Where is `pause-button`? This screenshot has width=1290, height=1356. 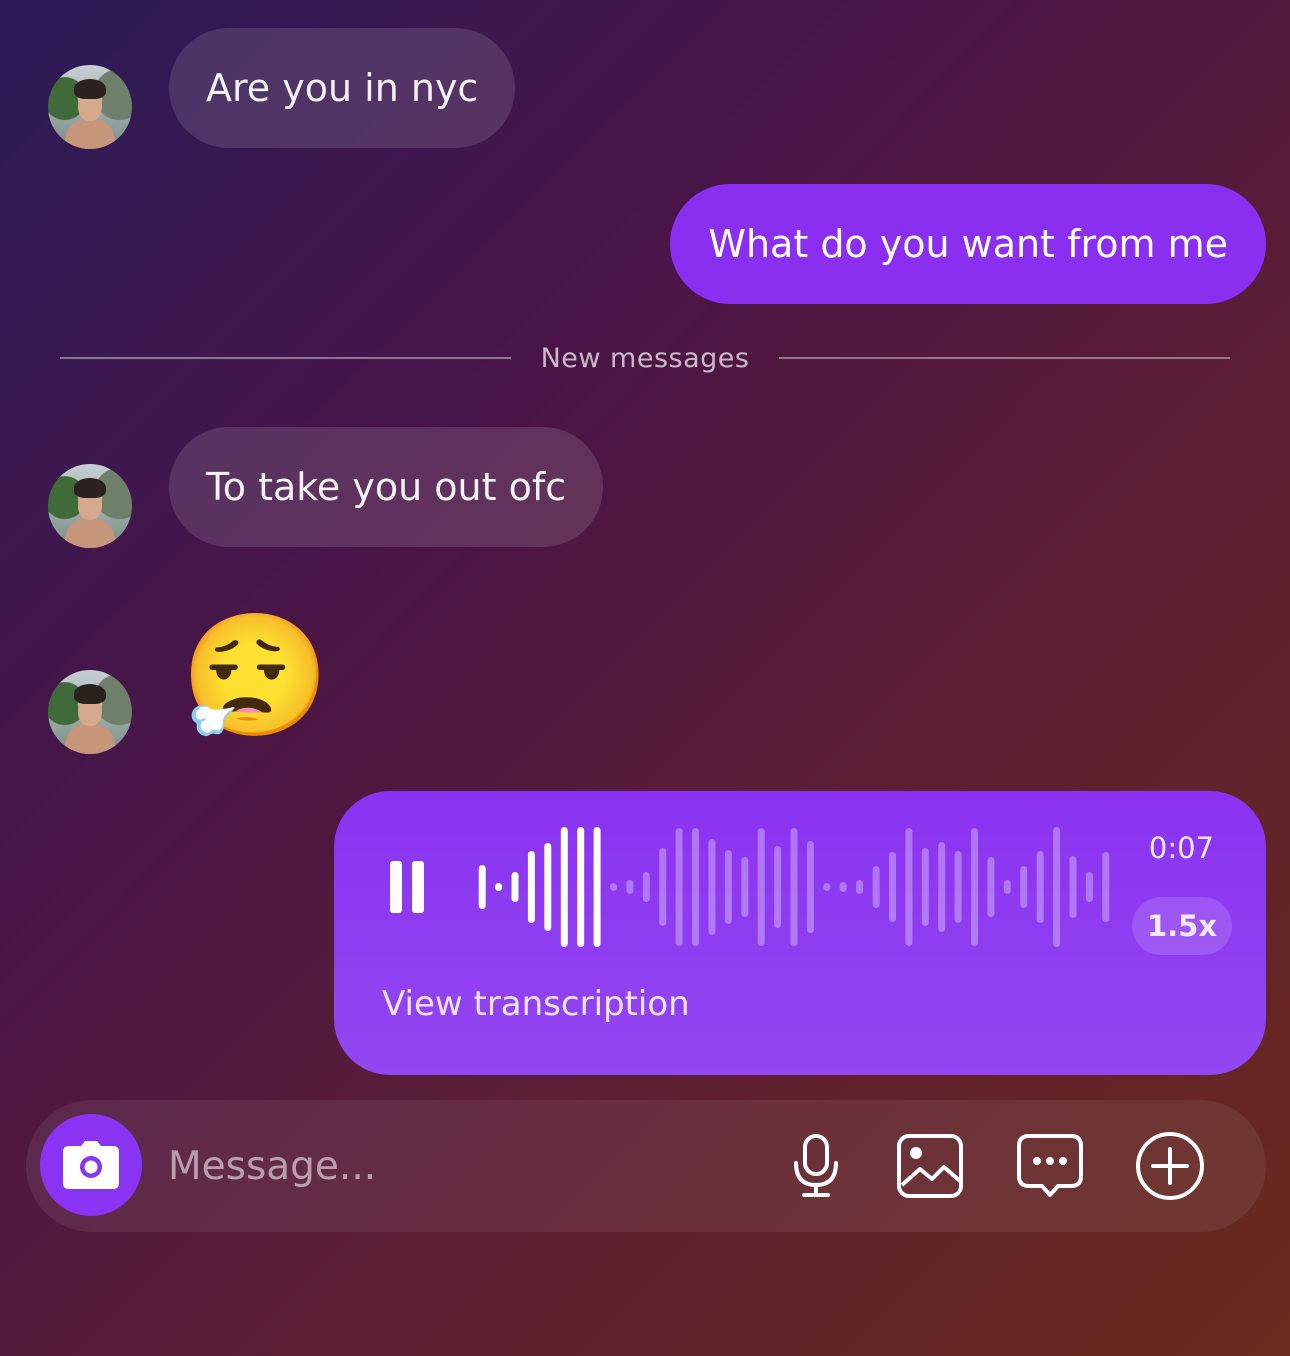
pause-button is located at coordinates (407, 887).